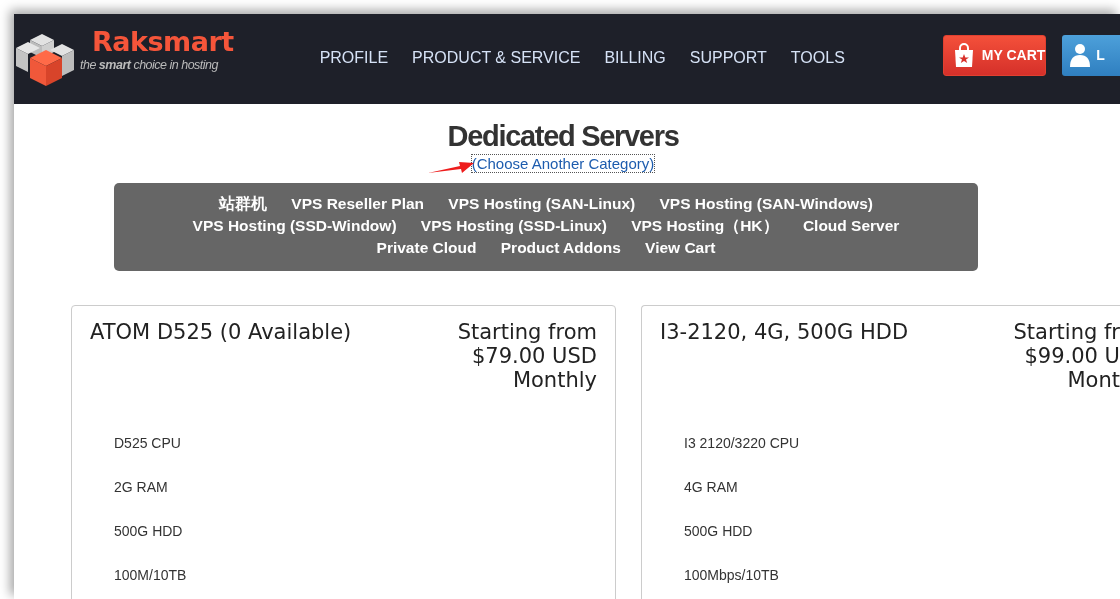  I want to click on category-link: VPS Hosting (SSD-Window), so click(294, 226).